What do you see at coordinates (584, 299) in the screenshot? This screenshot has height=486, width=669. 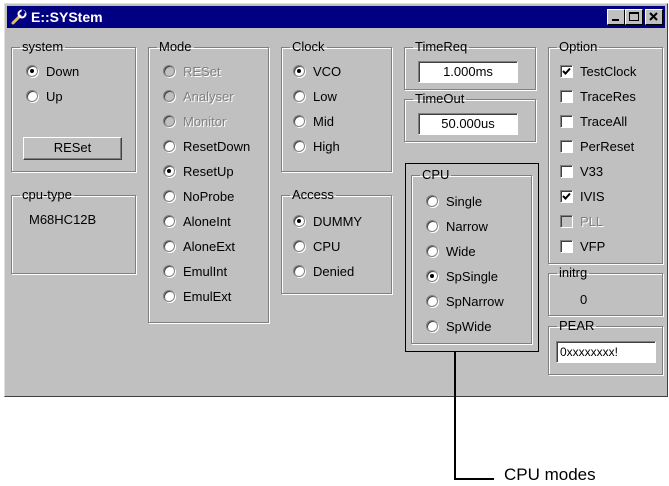 I see `initrg-value: 0` at bounding box center [584, 299].